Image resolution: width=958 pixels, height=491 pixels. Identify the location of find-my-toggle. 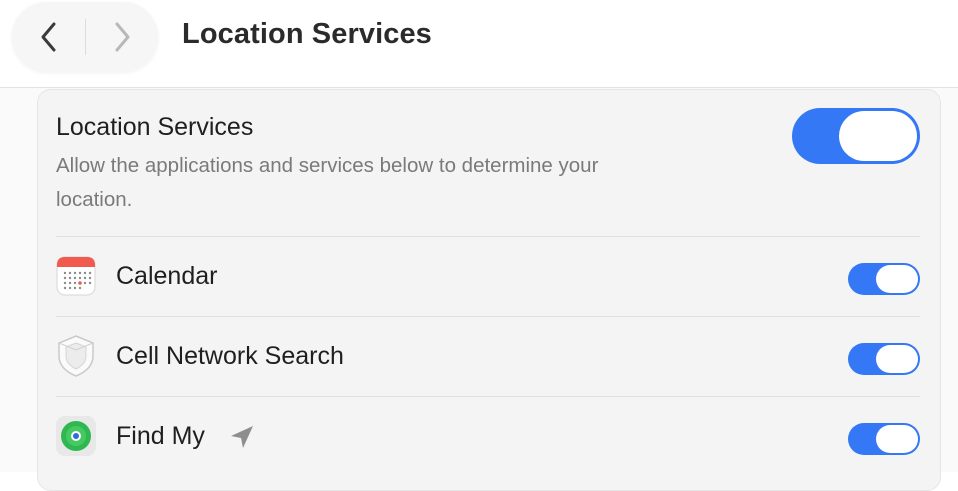
(884, 439).